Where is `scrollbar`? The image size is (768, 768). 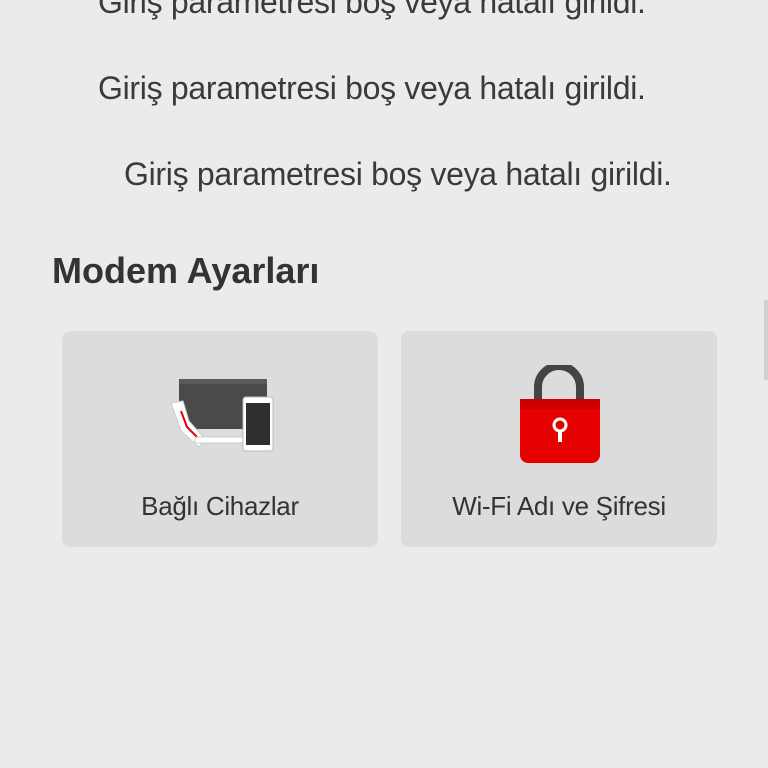
scrollbar is located at coordinates (766, 340).